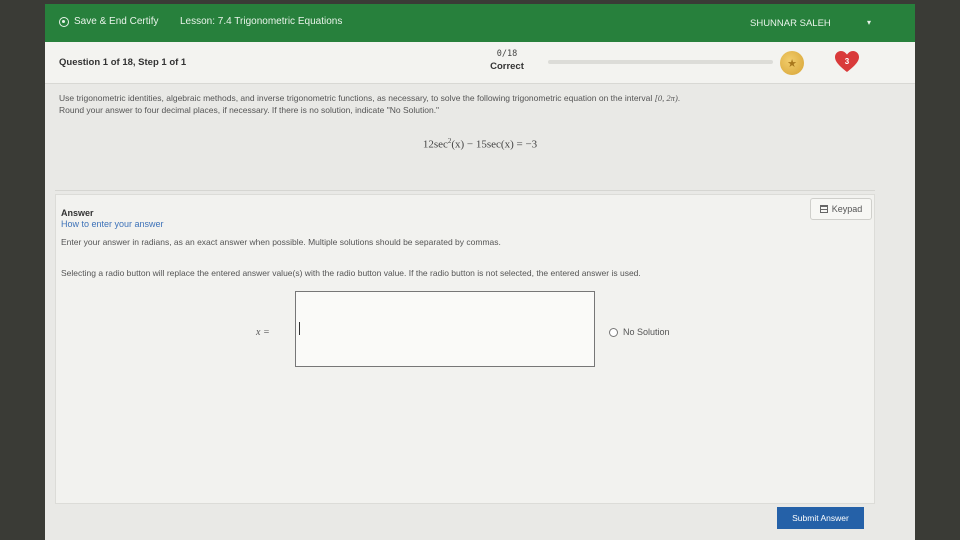  Describe the element at coordinates (112, 224) in the screenshot. I see `how-to-enter-link: How to enter your answer` at that location.